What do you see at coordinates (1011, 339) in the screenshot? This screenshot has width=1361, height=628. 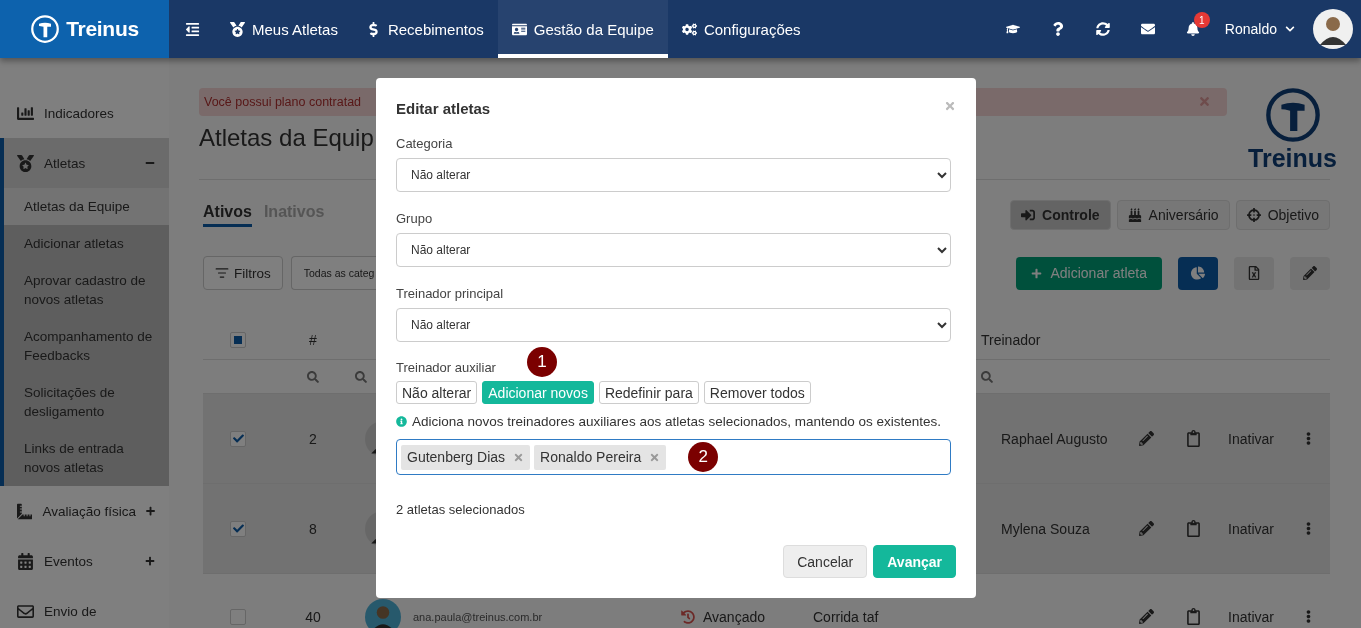 I see `column-header: Treinador` at bounding box center [1011, 339].